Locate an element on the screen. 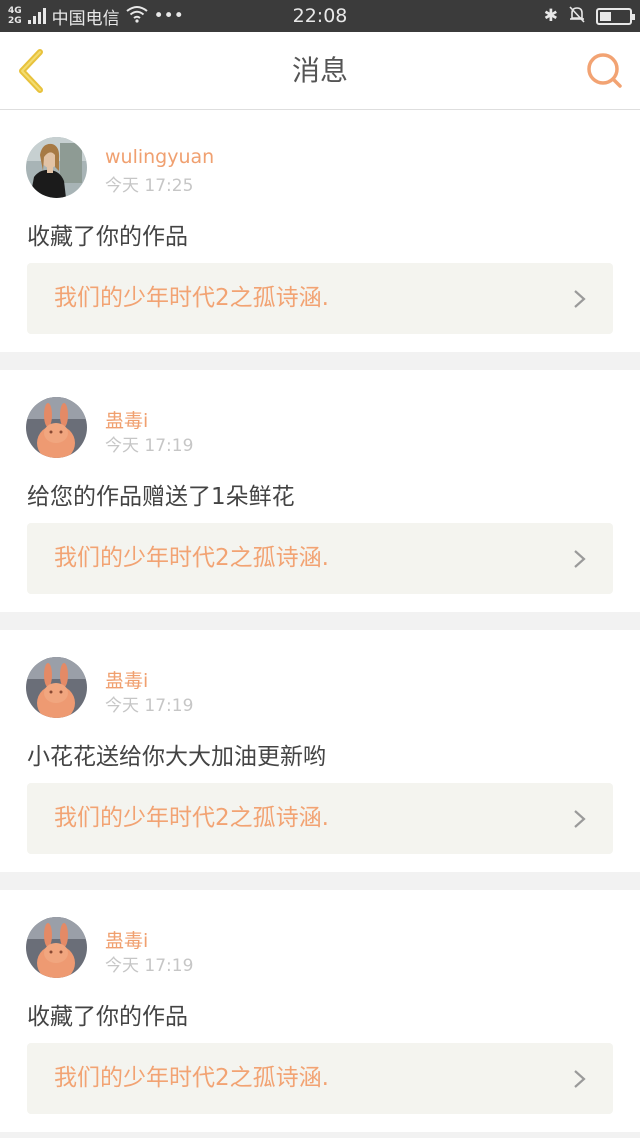 The width and height of the screenshot is (640, 1138). message-text: 给您的作品赠送了1朵鲜花 is located at coordinates (161, 497).